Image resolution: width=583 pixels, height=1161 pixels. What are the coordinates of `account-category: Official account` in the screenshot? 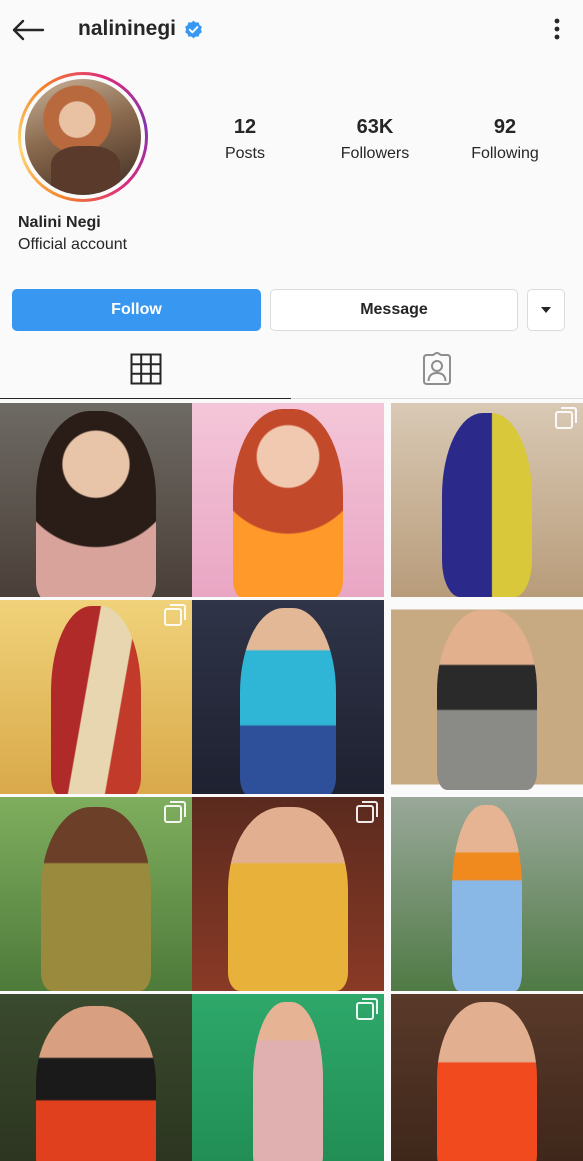 It's located at (73, 244).